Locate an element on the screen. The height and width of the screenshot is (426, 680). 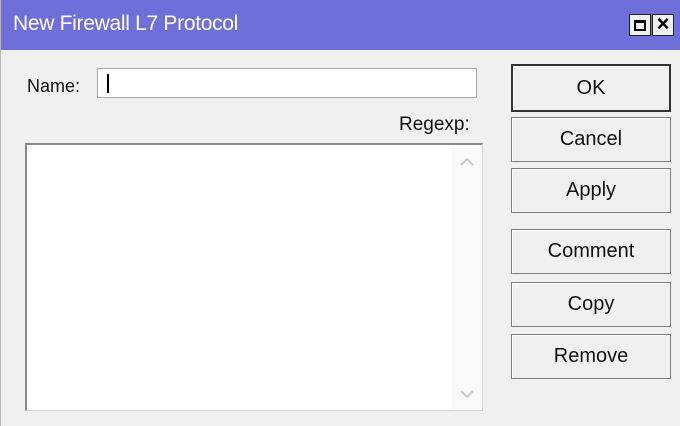
apply-button: Apply is located at coordinates (591, 190).